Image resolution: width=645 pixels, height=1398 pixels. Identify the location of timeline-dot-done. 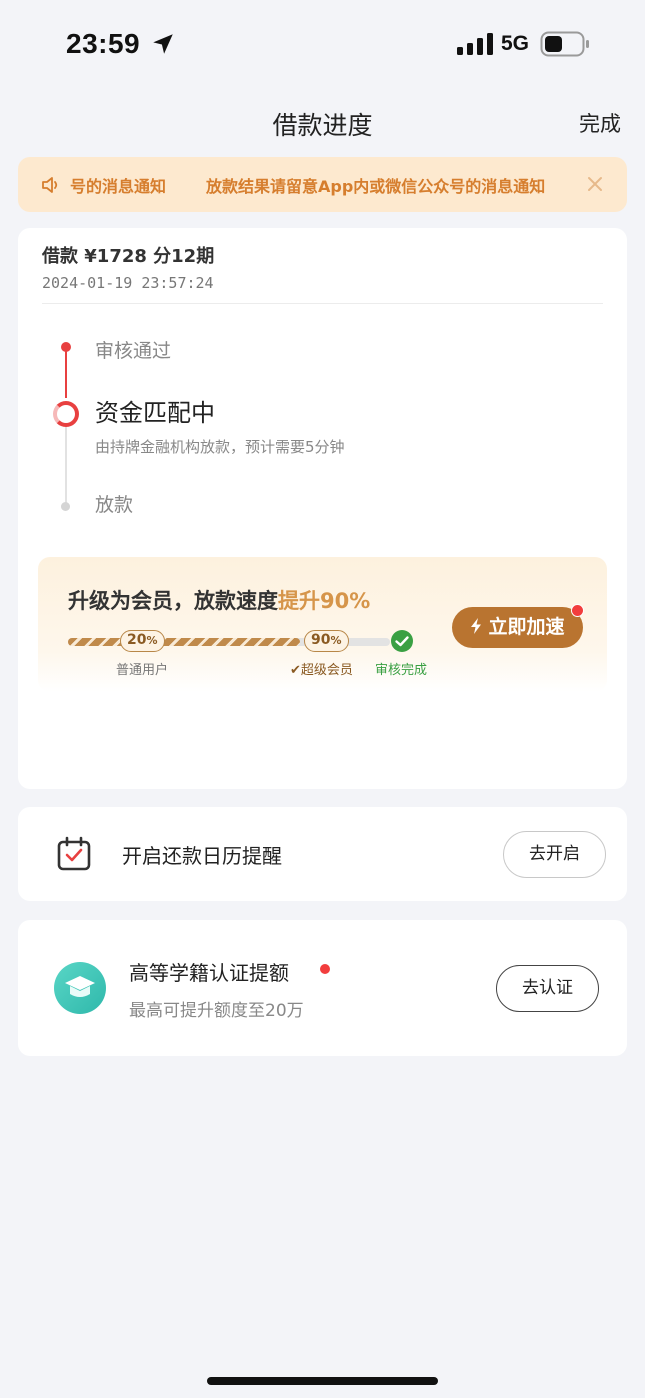
(66, 347).